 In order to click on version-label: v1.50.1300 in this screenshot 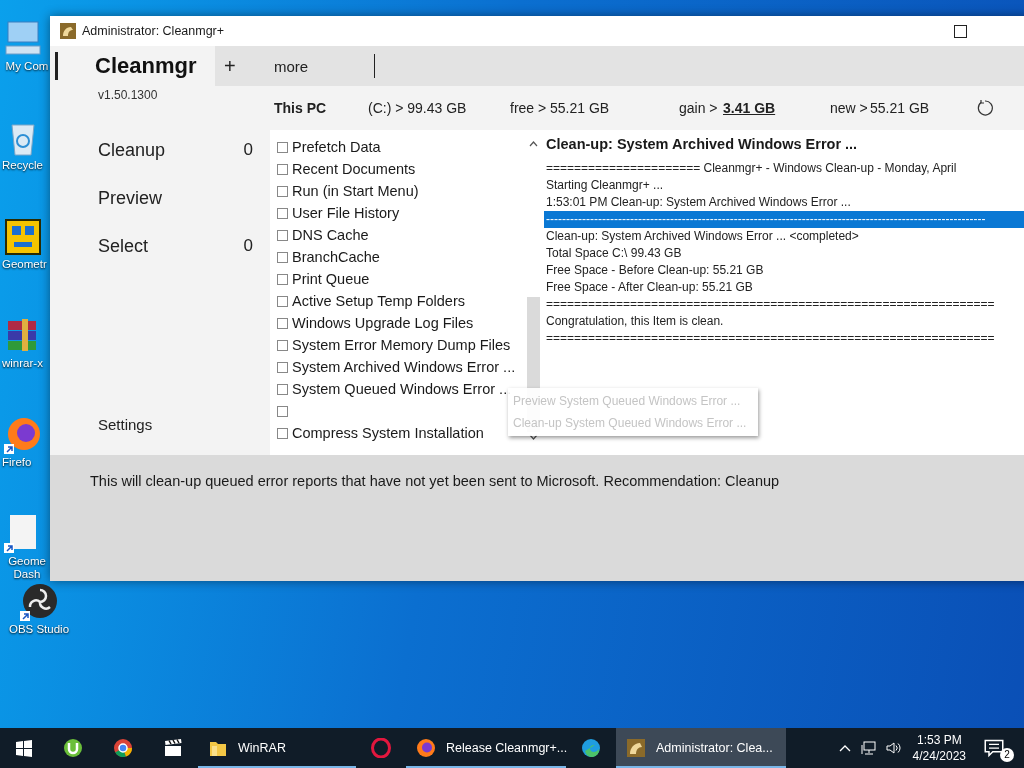, I will do `click(128, 95)`.